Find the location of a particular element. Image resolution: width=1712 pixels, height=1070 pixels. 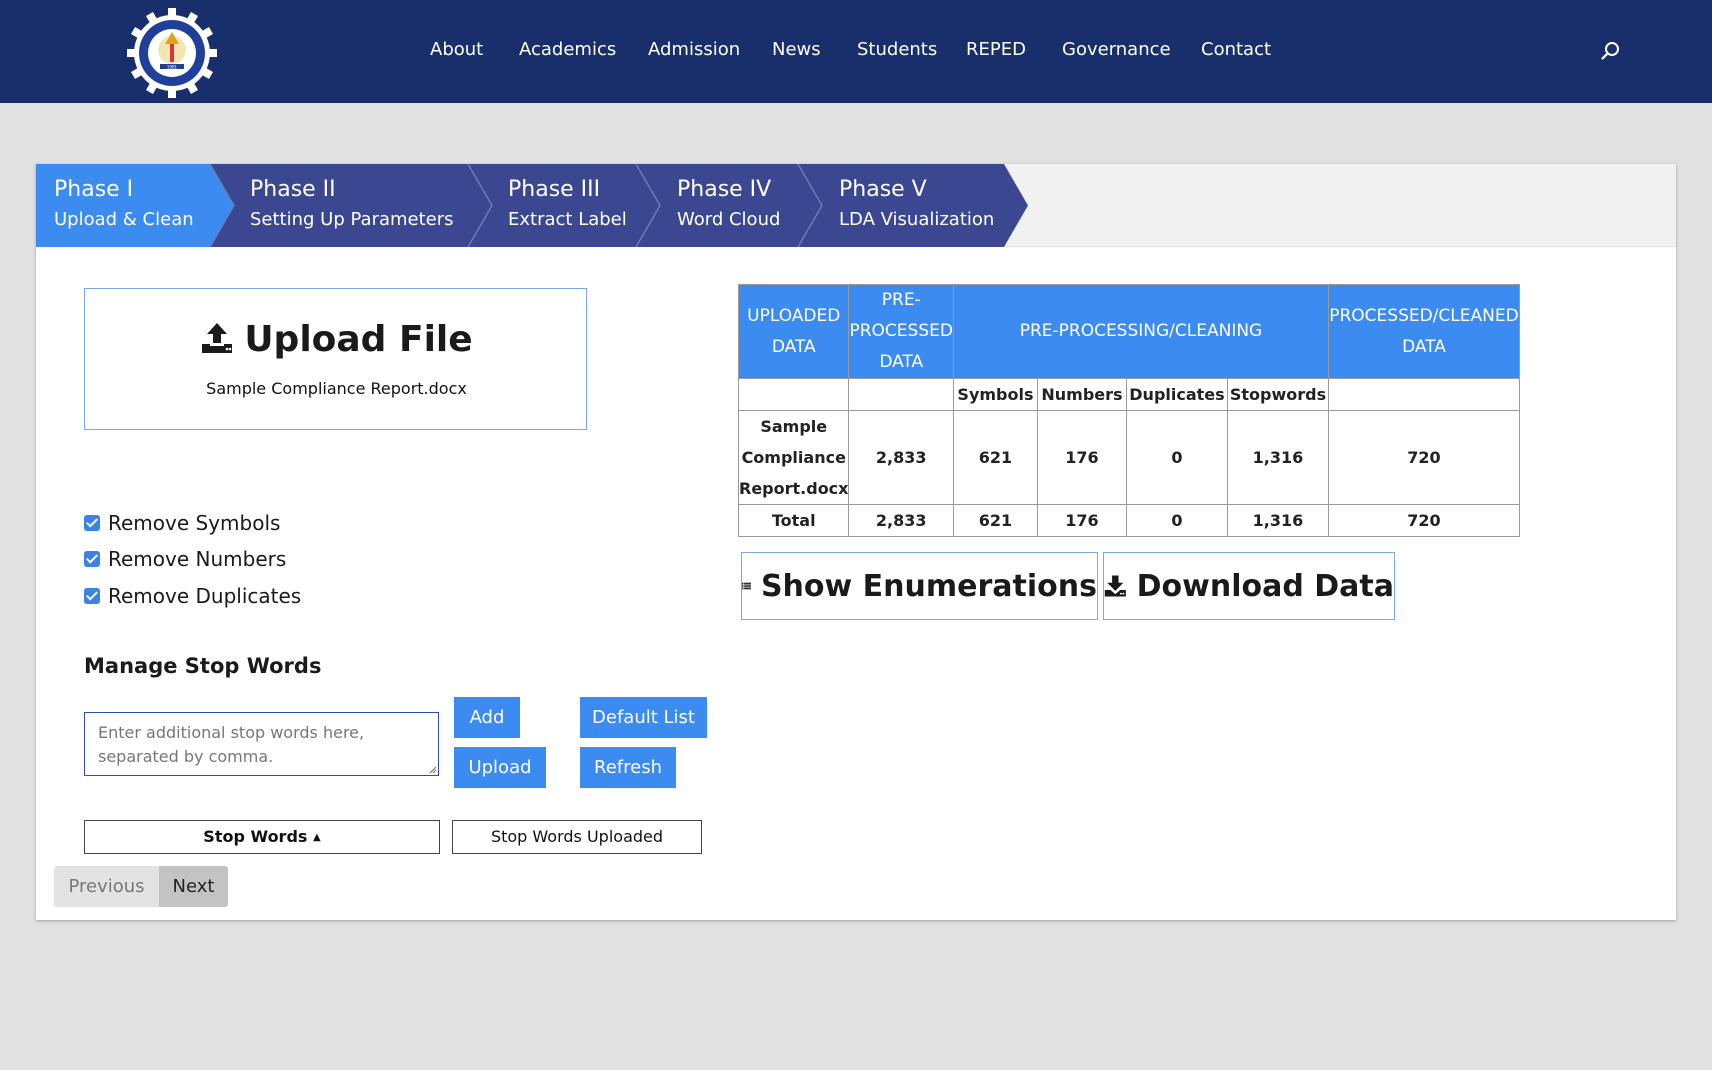

upload-button: Upload is located at coordinates (500, 767).